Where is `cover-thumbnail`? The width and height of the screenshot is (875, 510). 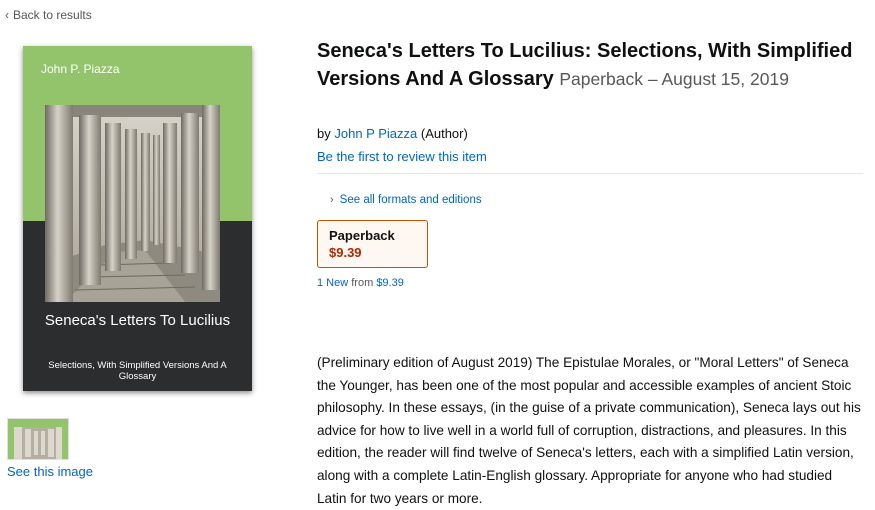 cover-thumbnail is located at coordinates (38, 439).